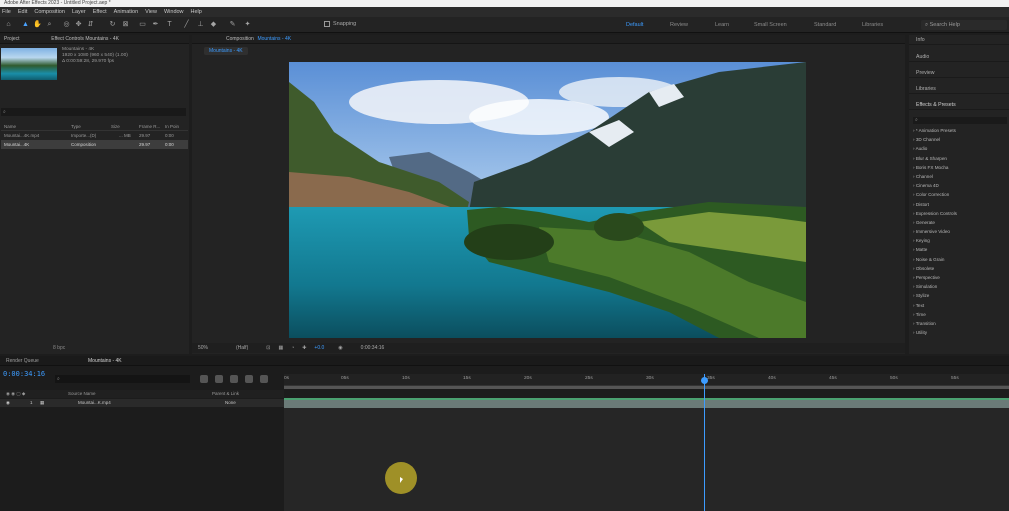 The image size is (1009, 511). Describe the element at coordinates (319, 348) in the screenshot. I see `exposure-value: +0.0` at that location.